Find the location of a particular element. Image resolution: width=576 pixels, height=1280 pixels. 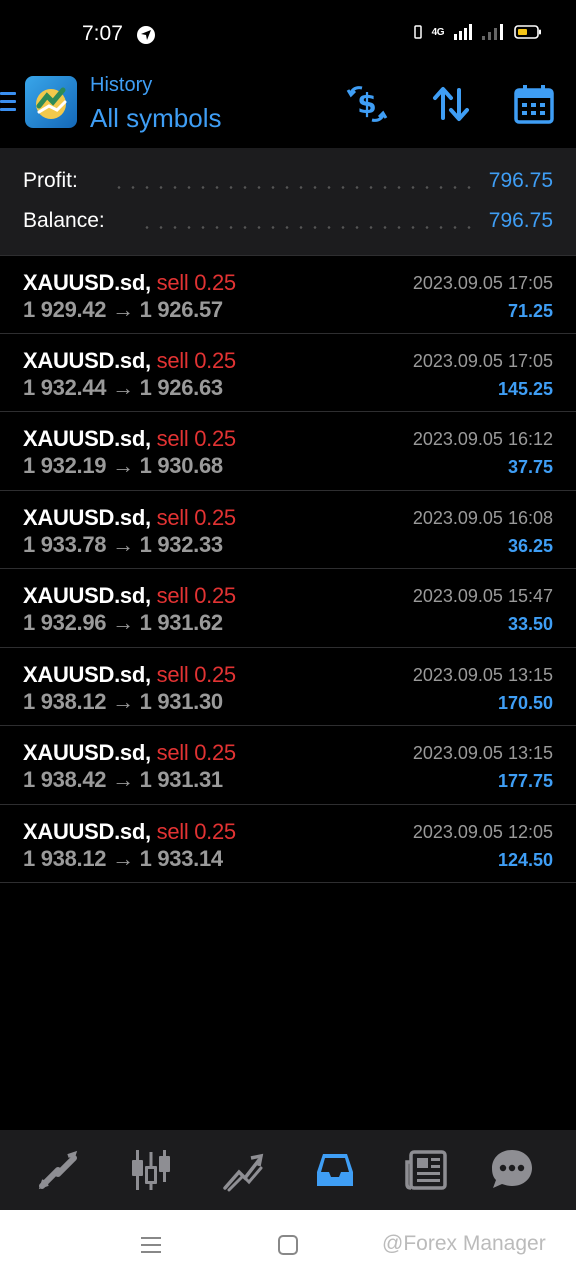

dotted-leader is located at coordinates (292, 187).